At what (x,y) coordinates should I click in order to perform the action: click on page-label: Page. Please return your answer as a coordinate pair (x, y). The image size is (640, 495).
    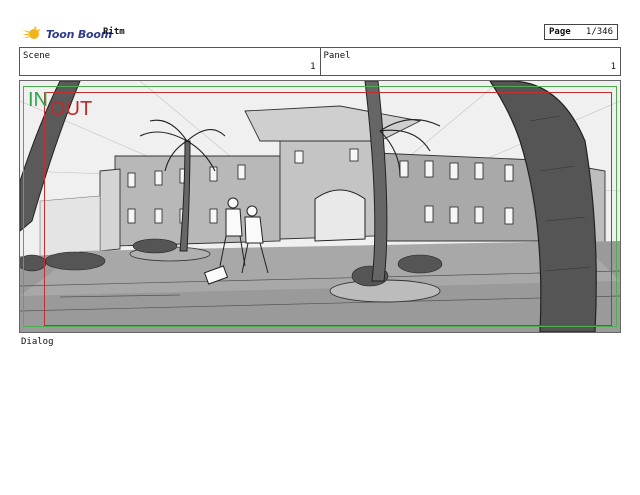
    Looking at the image, I should click on (560, 32).